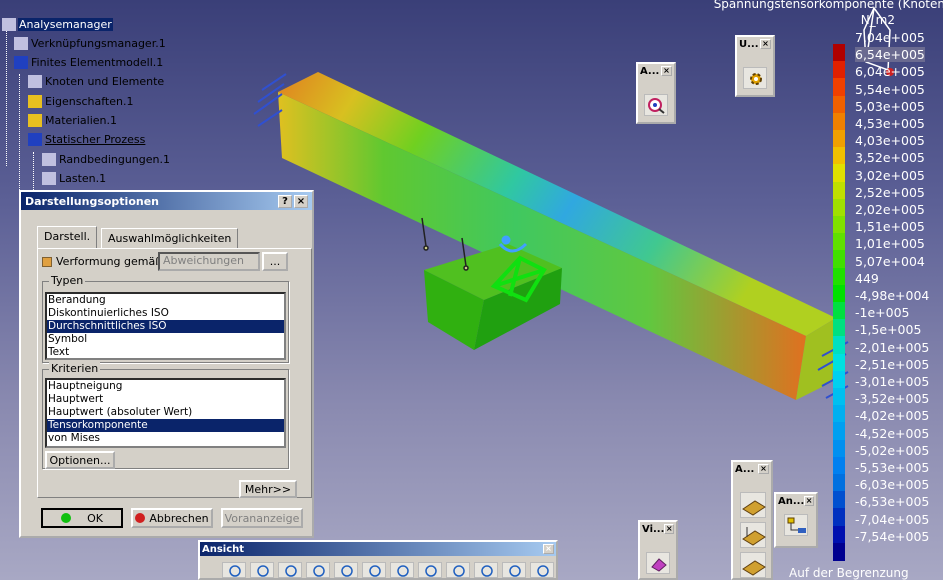 This screenshot has height=580, width=943. I want to click on cancel-button: Abbrechen, so click(172, 518).